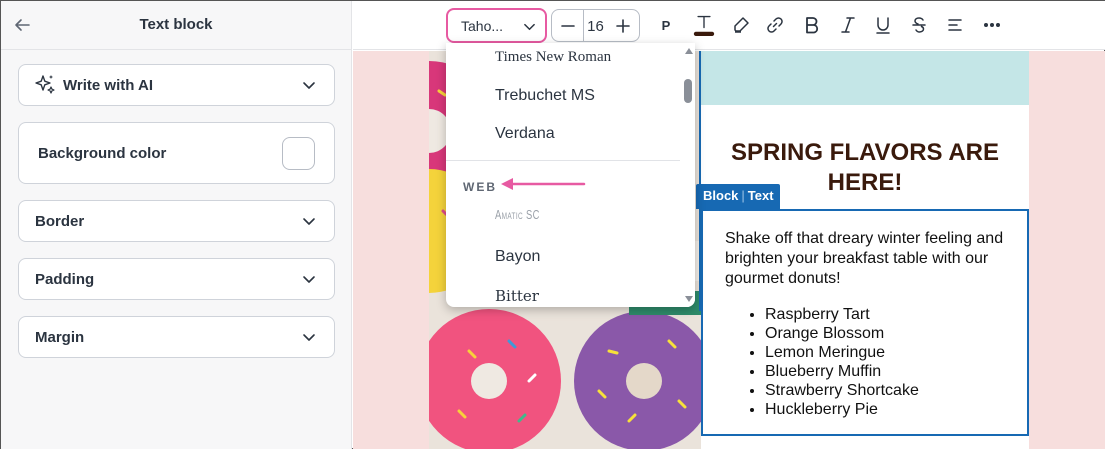 The height and width of the screenshot is (449, 1105). I want to click on list-item: Huckleberry Pie, so click(886, 409).